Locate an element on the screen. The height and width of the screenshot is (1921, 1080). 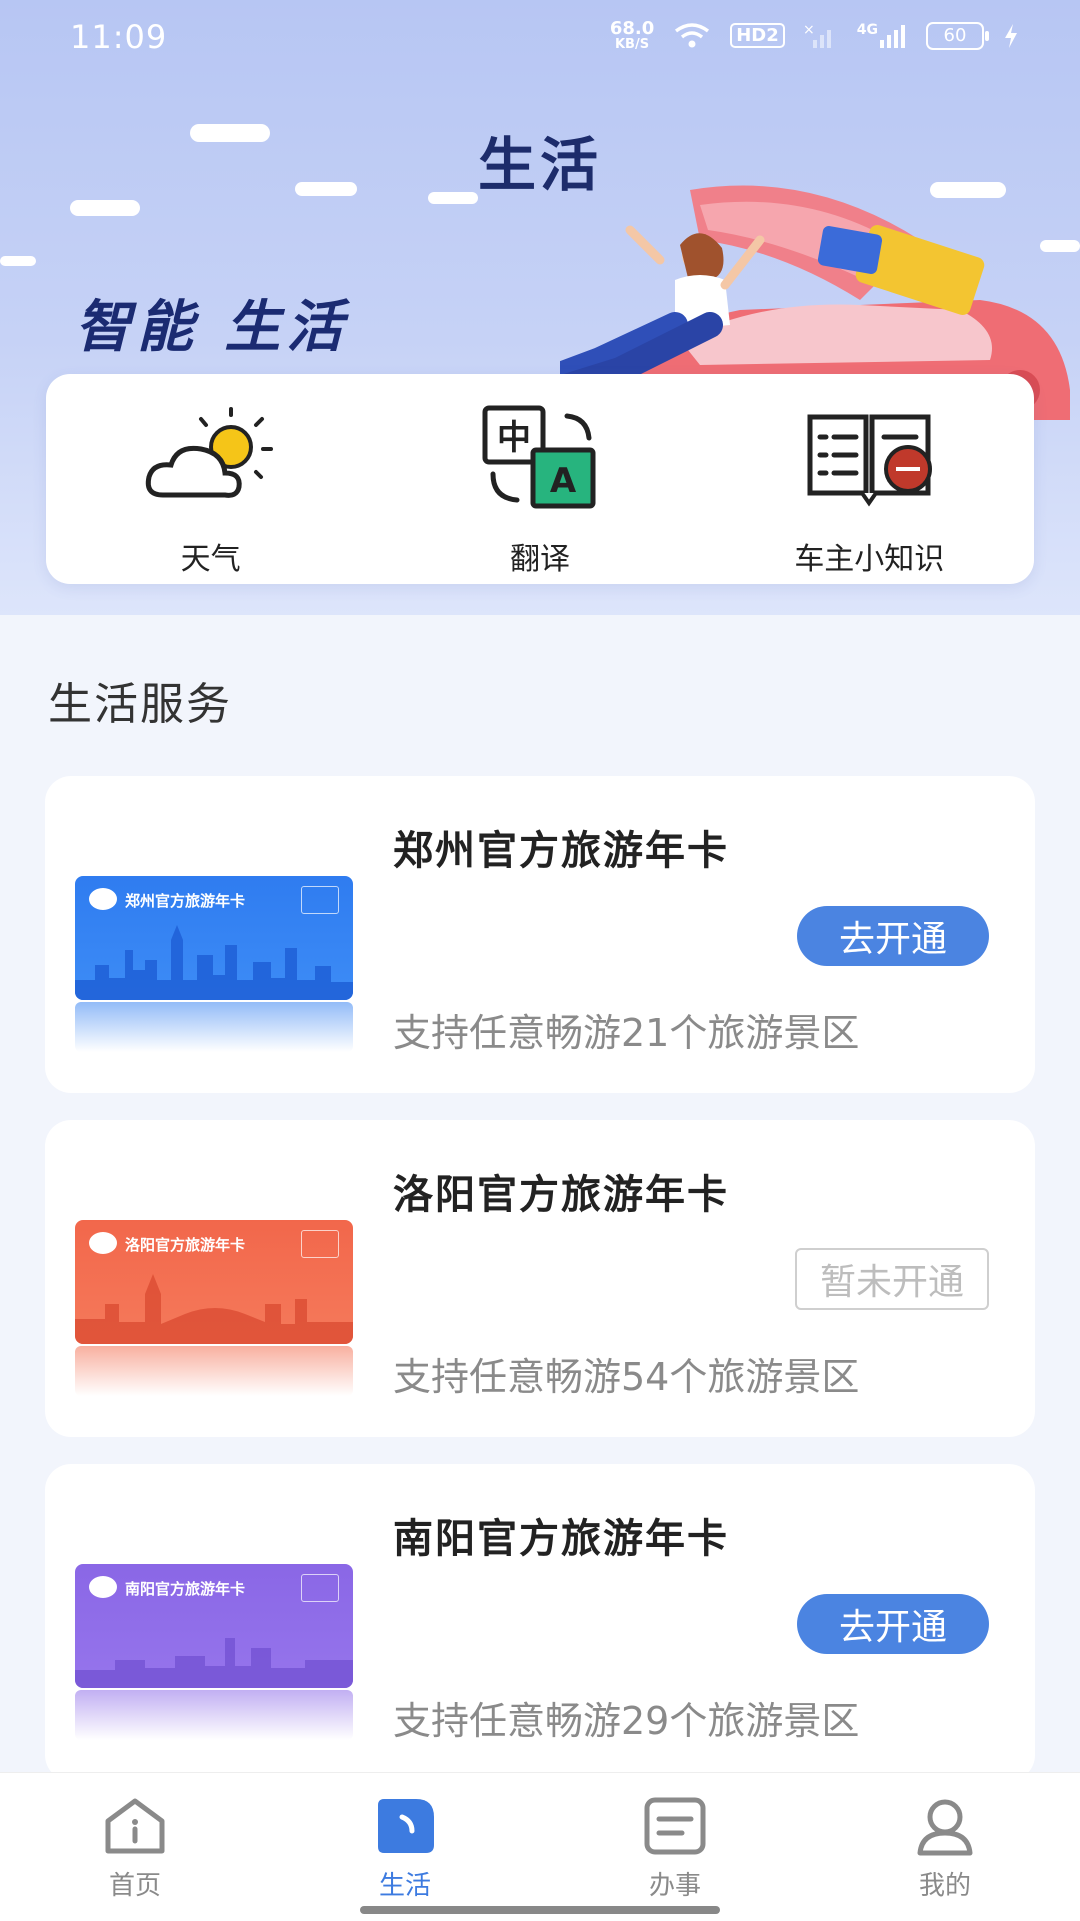
home-indicator is located at coordinates (540, 1910).